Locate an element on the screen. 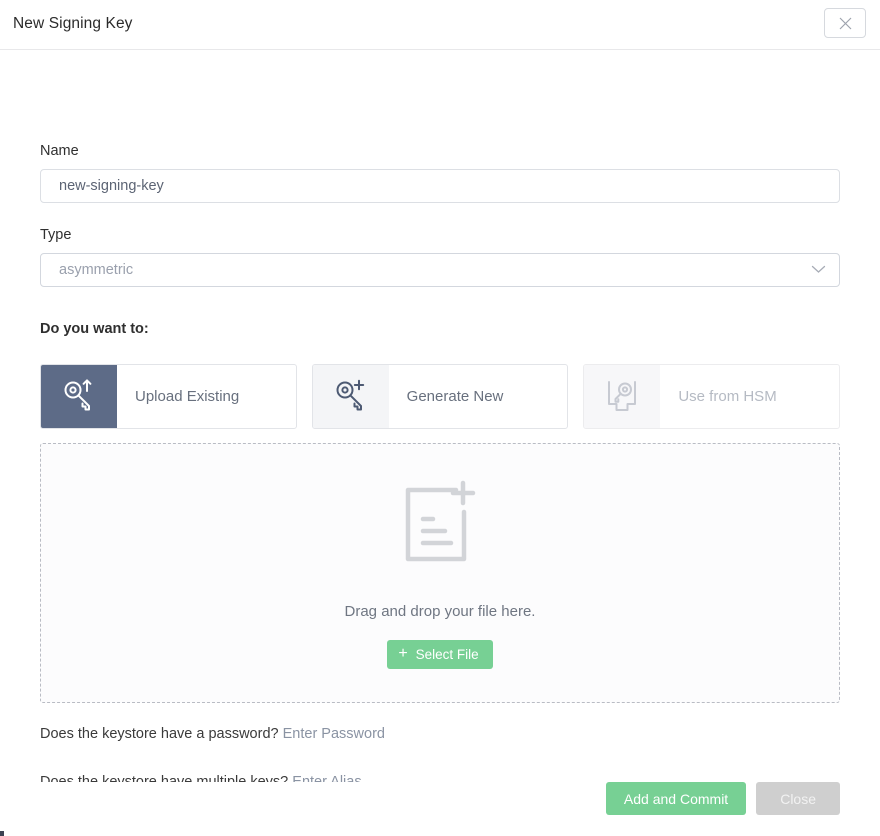  key-upload-icon is located at coordinates (79, 396).